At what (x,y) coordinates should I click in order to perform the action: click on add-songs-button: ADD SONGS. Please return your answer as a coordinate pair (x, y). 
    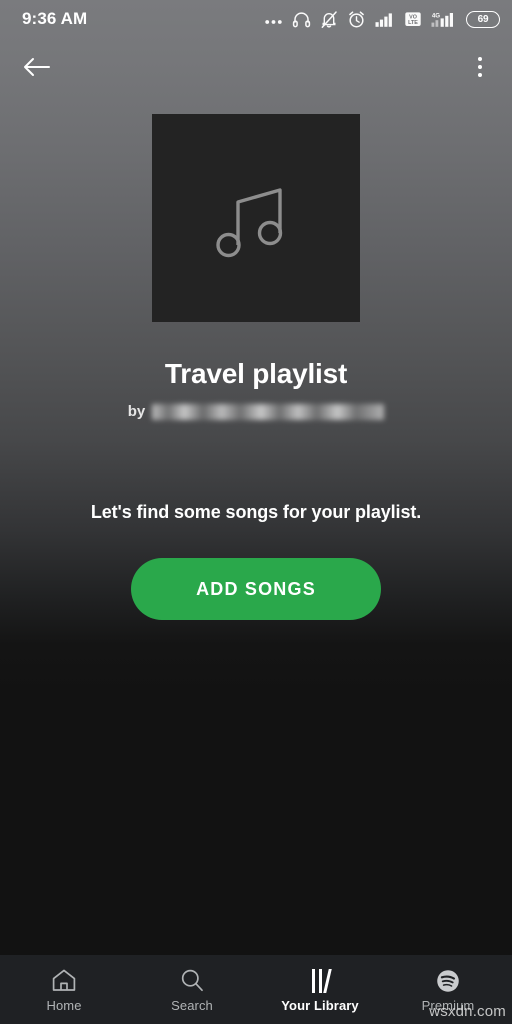
    Looking at the image, I should click on (256, 589).